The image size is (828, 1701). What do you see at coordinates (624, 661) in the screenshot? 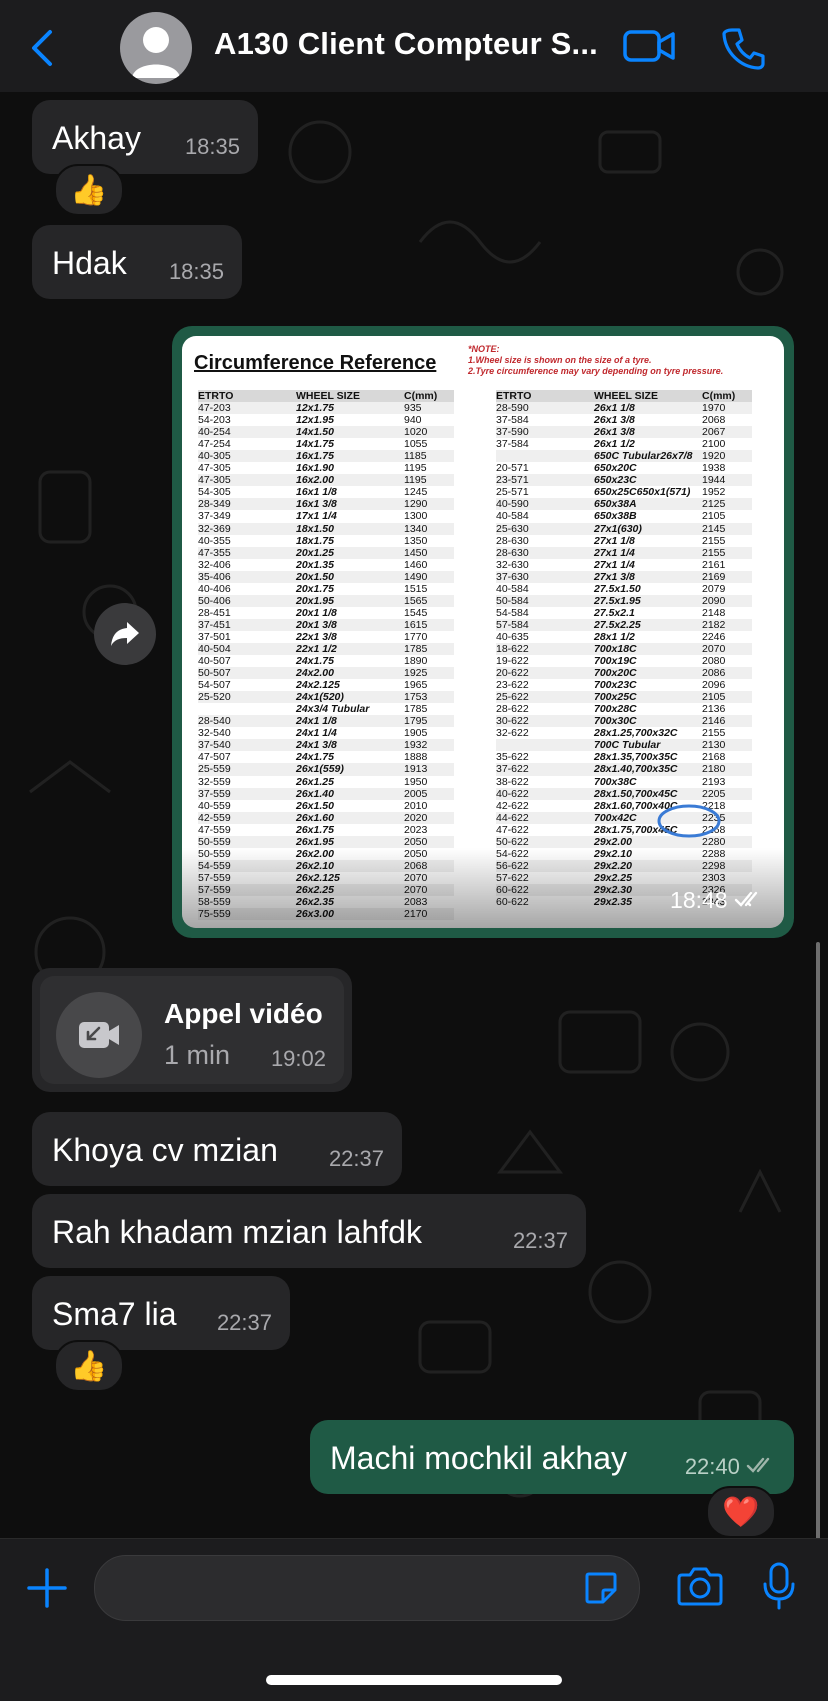
I see `table-row: 19-622 700x19C 2080` at bounding box center [624, 661].